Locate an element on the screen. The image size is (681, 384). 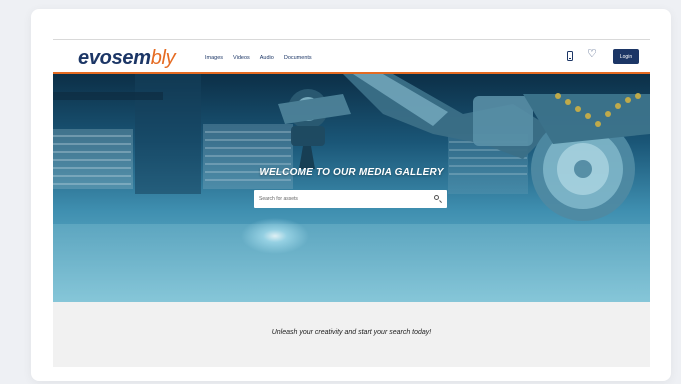
brand-logo-part1: evosem is located at coordinates (114, 58).